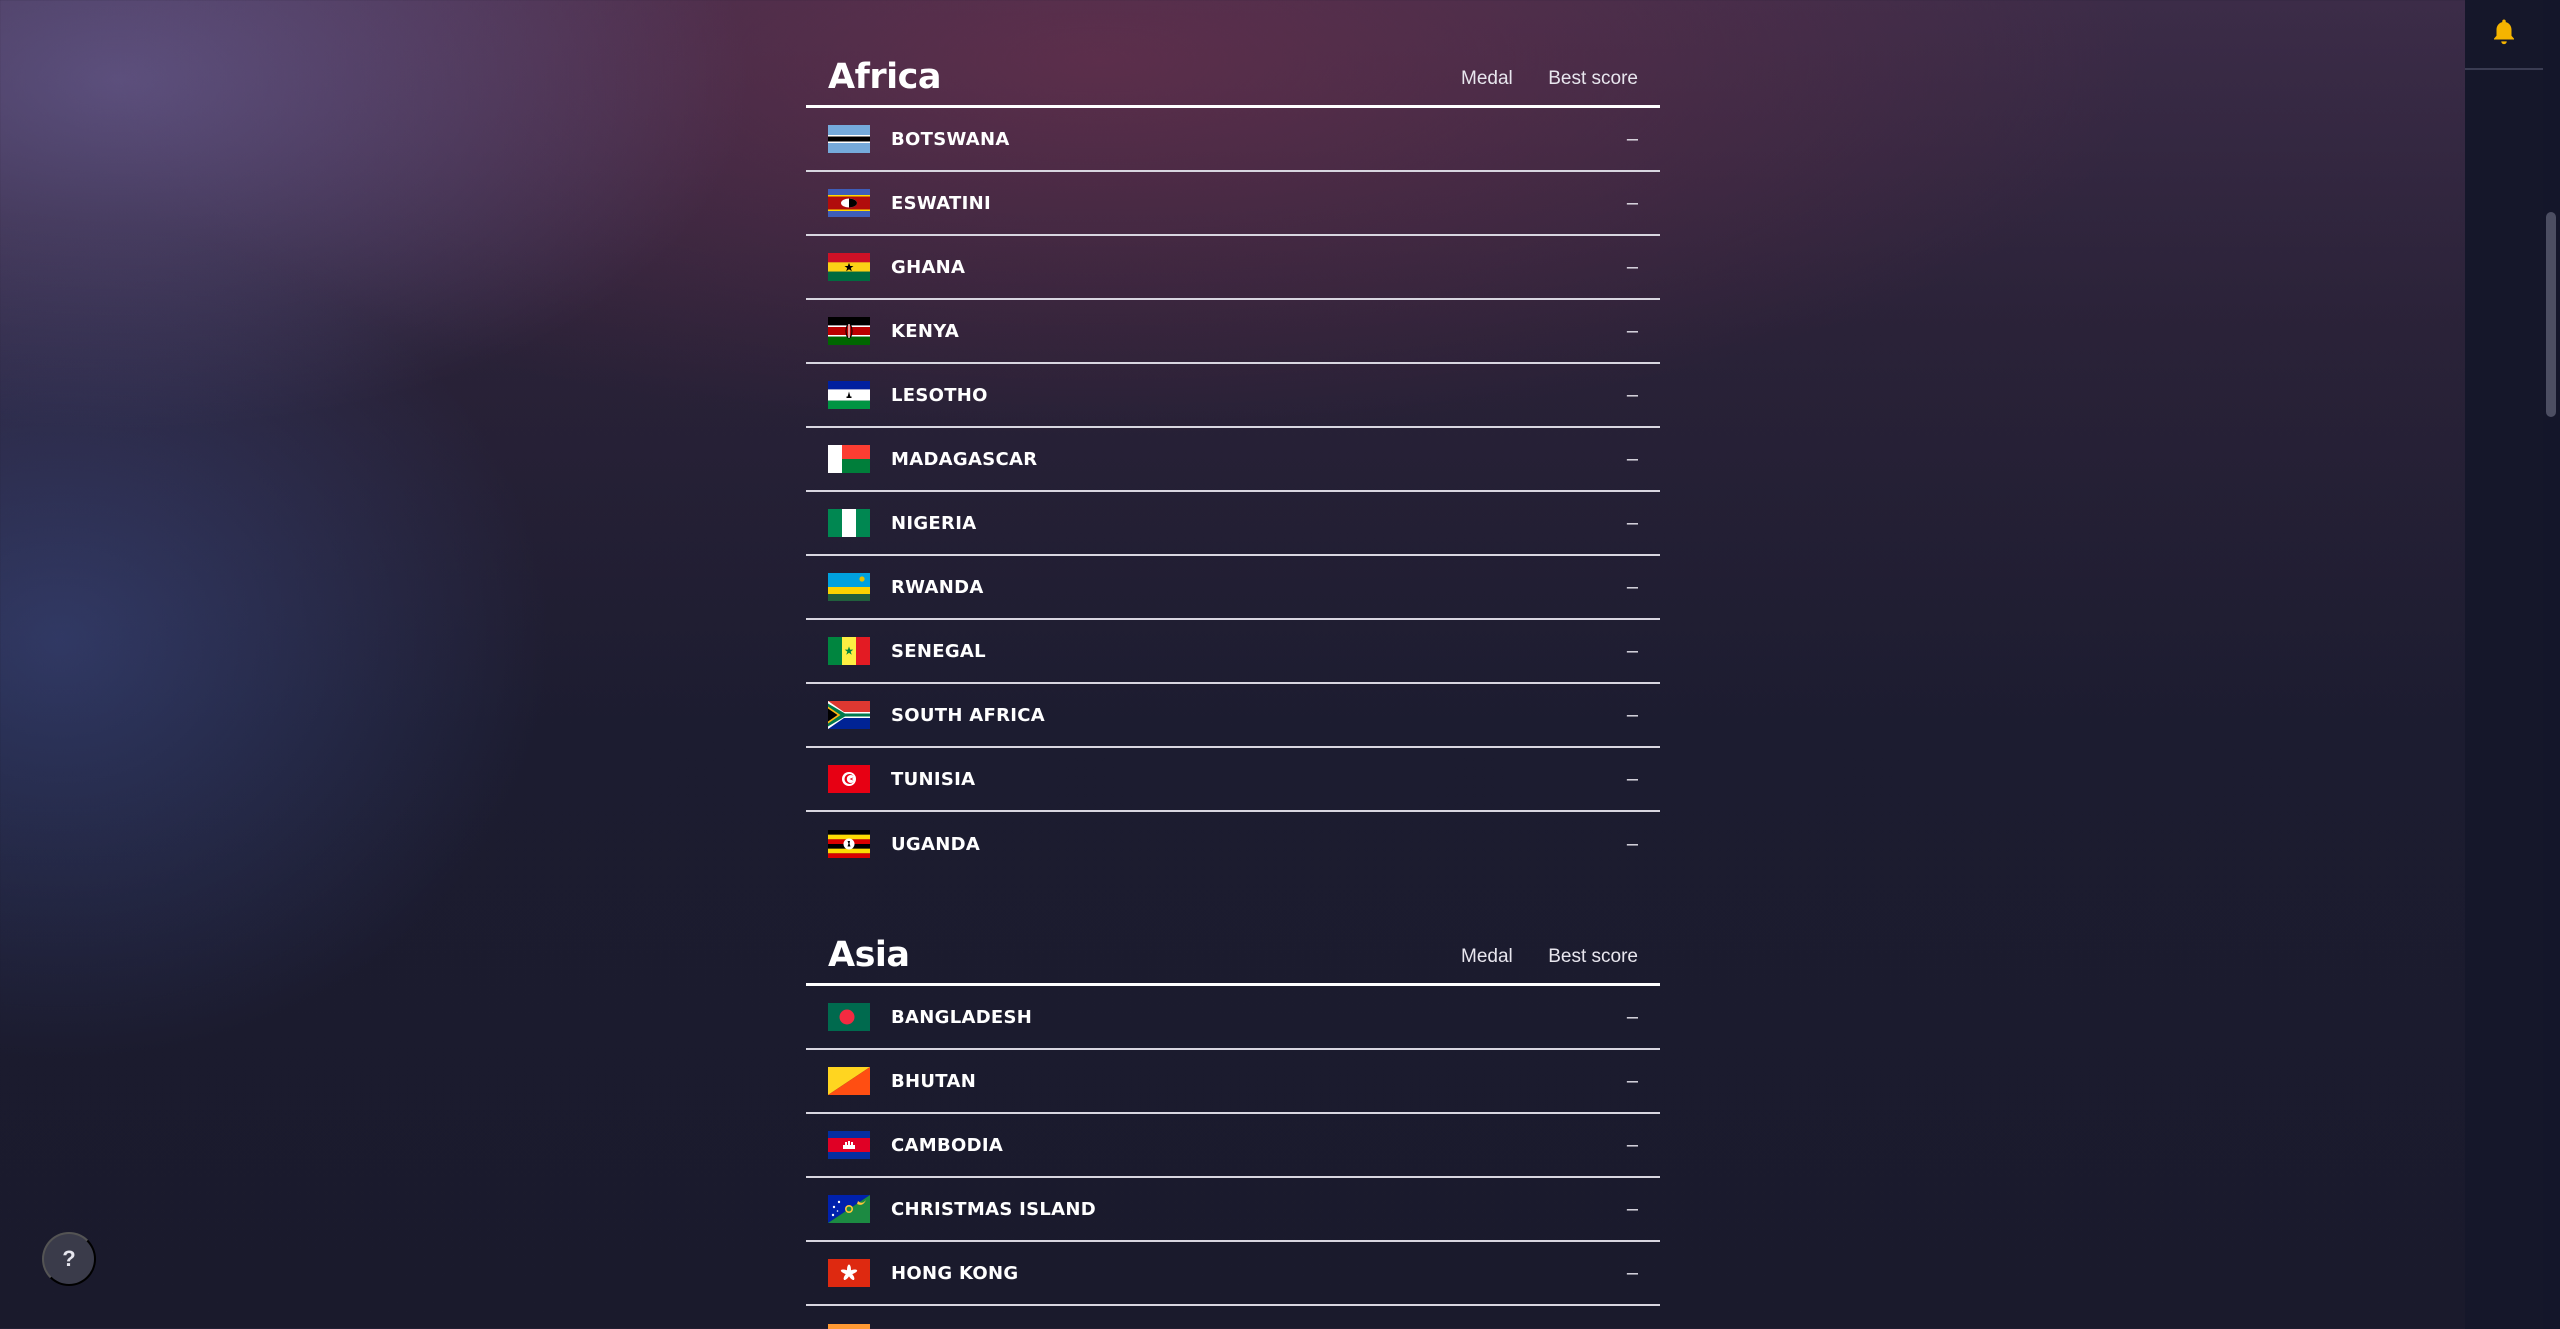 This screenshot has width=2560, height=1329. Describe the element at coordinates (936, 844) in the screenshot. I see `country-name: UGANDA` at that location.